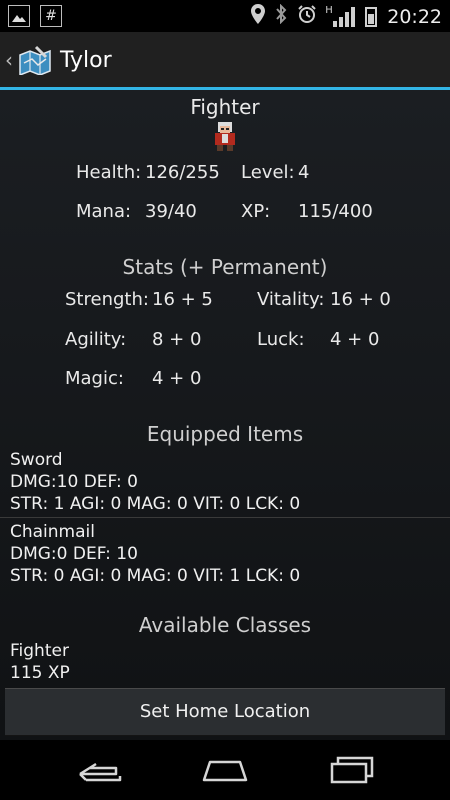 This screenshot has height=800, width=450. I want to click on clock: 20:22, so click(414, 16).